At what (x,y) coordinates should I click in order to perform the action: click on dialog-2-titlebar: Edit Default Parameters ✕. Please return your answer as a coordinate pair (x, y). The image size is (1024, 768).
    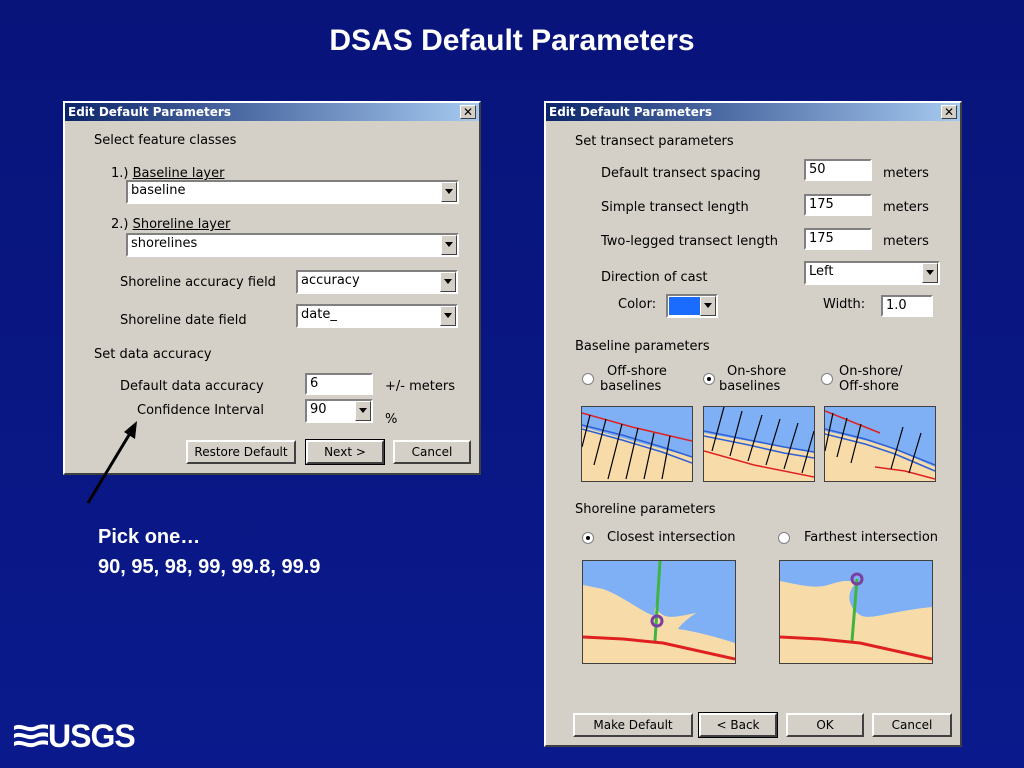
    Looking at the image, I should click on (753, 112).